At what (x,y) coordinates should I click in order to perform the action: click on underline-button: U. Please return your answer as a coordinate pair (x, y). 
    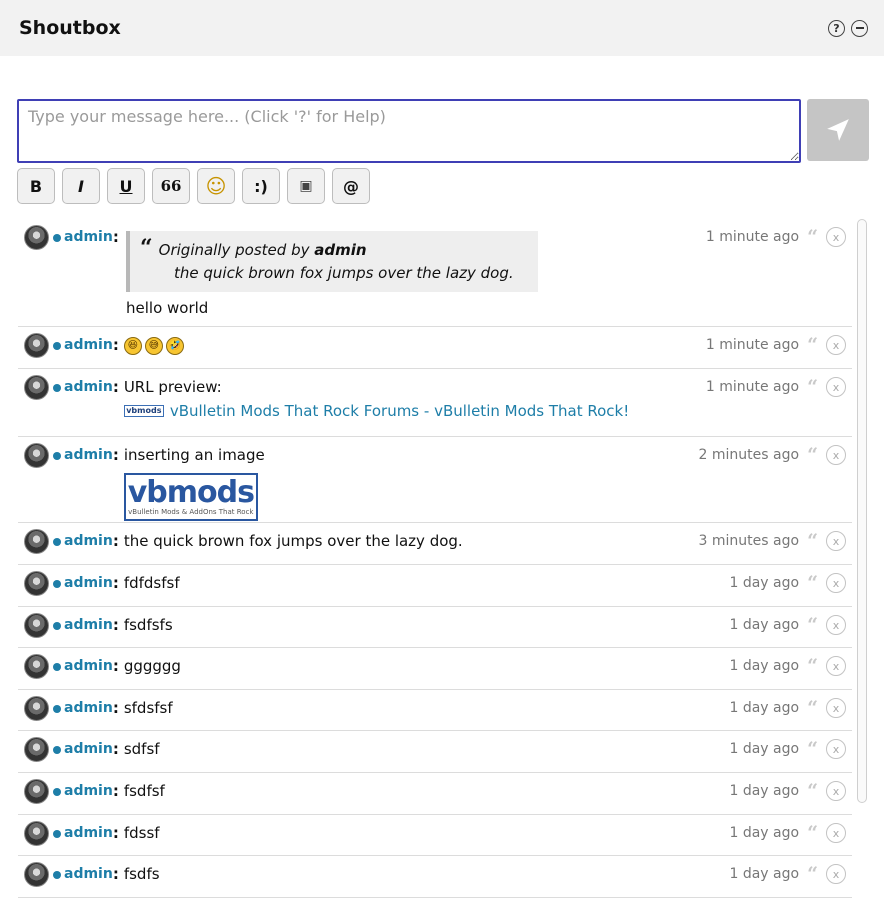
    Looking at the image, I should click on (126, 186).